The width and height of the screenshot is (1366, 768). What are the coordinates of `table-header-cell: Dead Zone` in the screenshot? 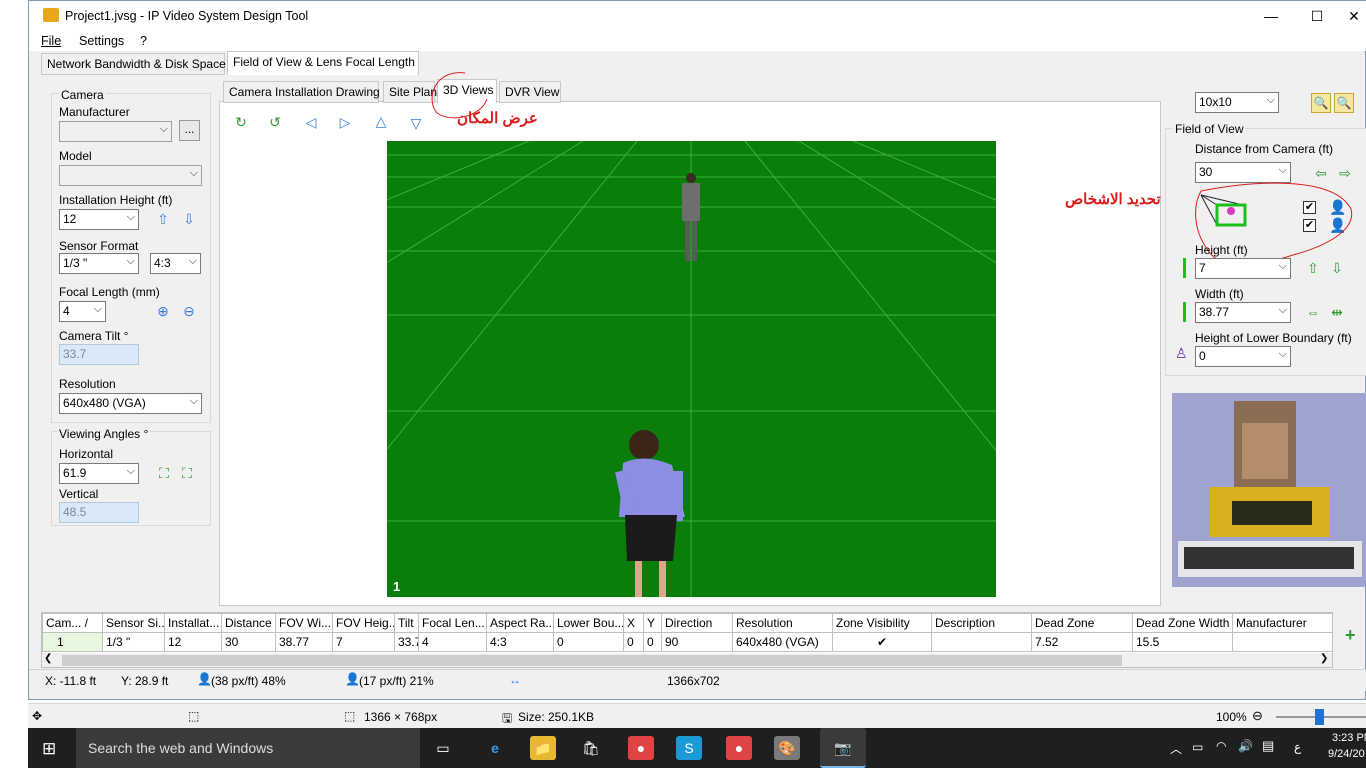 It's located at (1082, 623).